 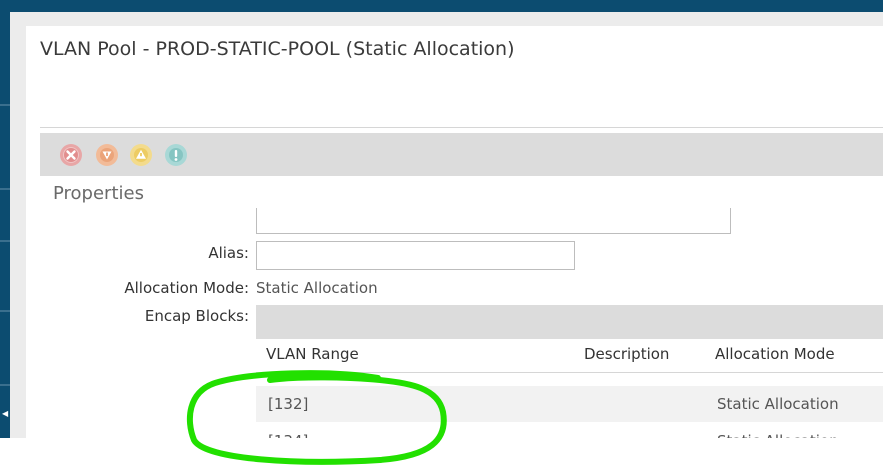 What do you see at coordinates (98, 193) in the screenshot?
I see `properties-heading: Properties` at bounding box center [98, 193].